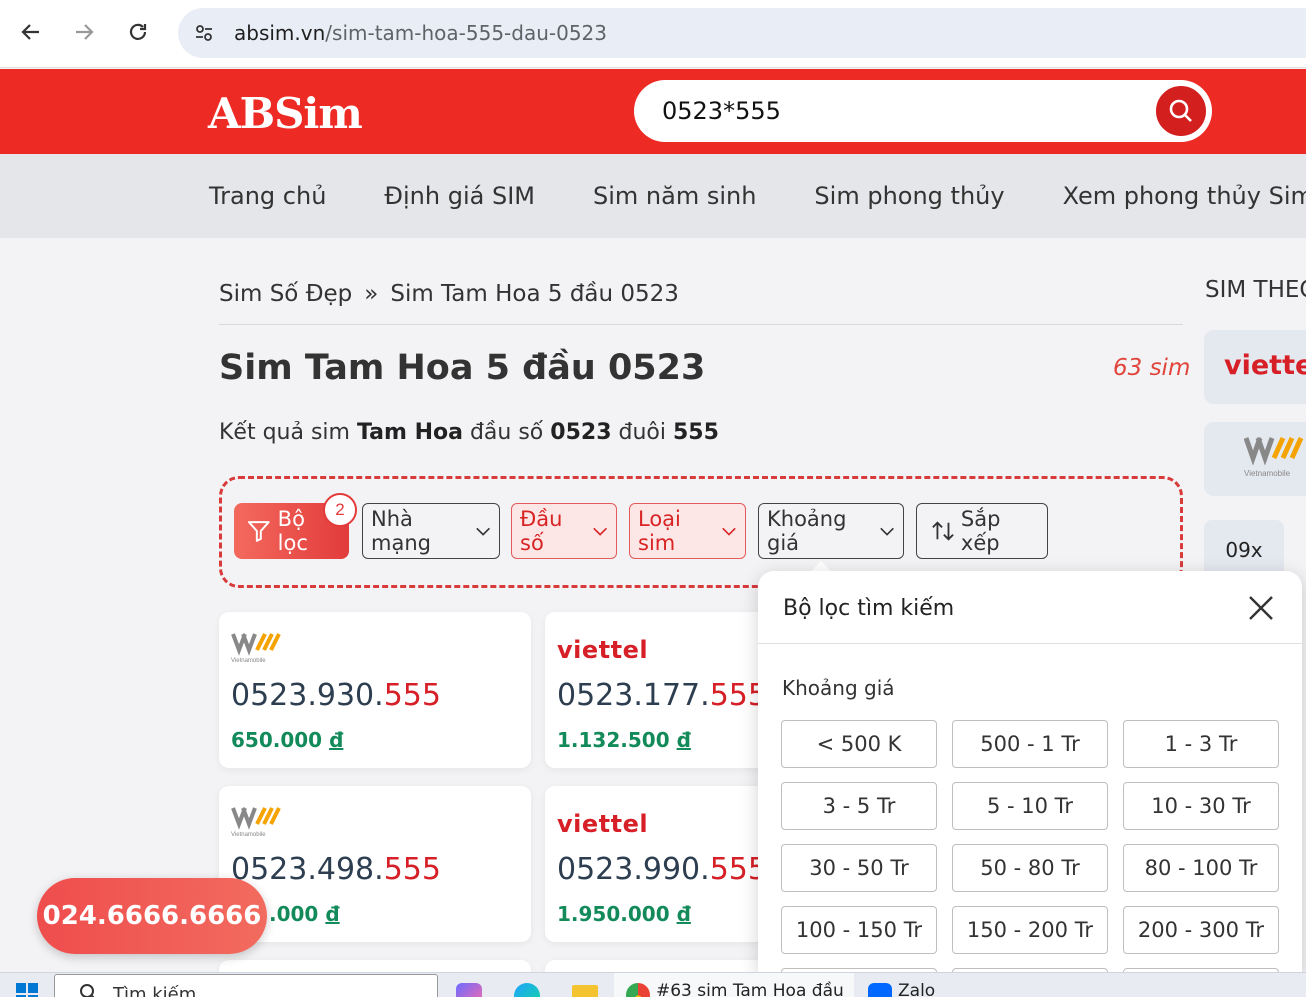 The width and height of the screenshot is (1306, 997). Describe the element at coordinates (859, 744) in the screenshot. I see `price-range-option: < 500 K` at that location.